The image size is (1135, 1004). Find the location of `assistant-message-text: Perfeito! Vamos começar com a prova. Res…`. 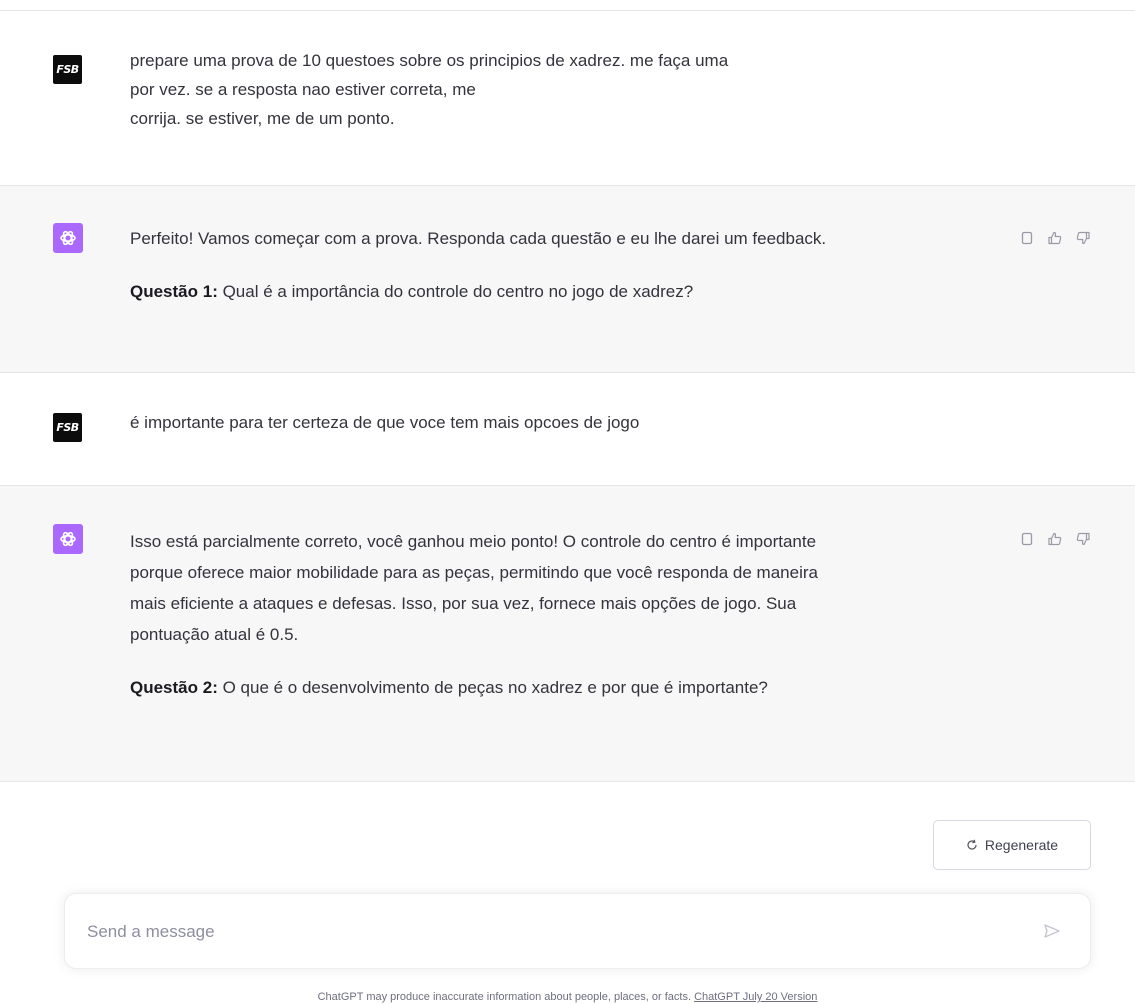

assistant-message-text: Perfeito! Vamos começar com a prova. Res… is located at coordinates (565, 265).